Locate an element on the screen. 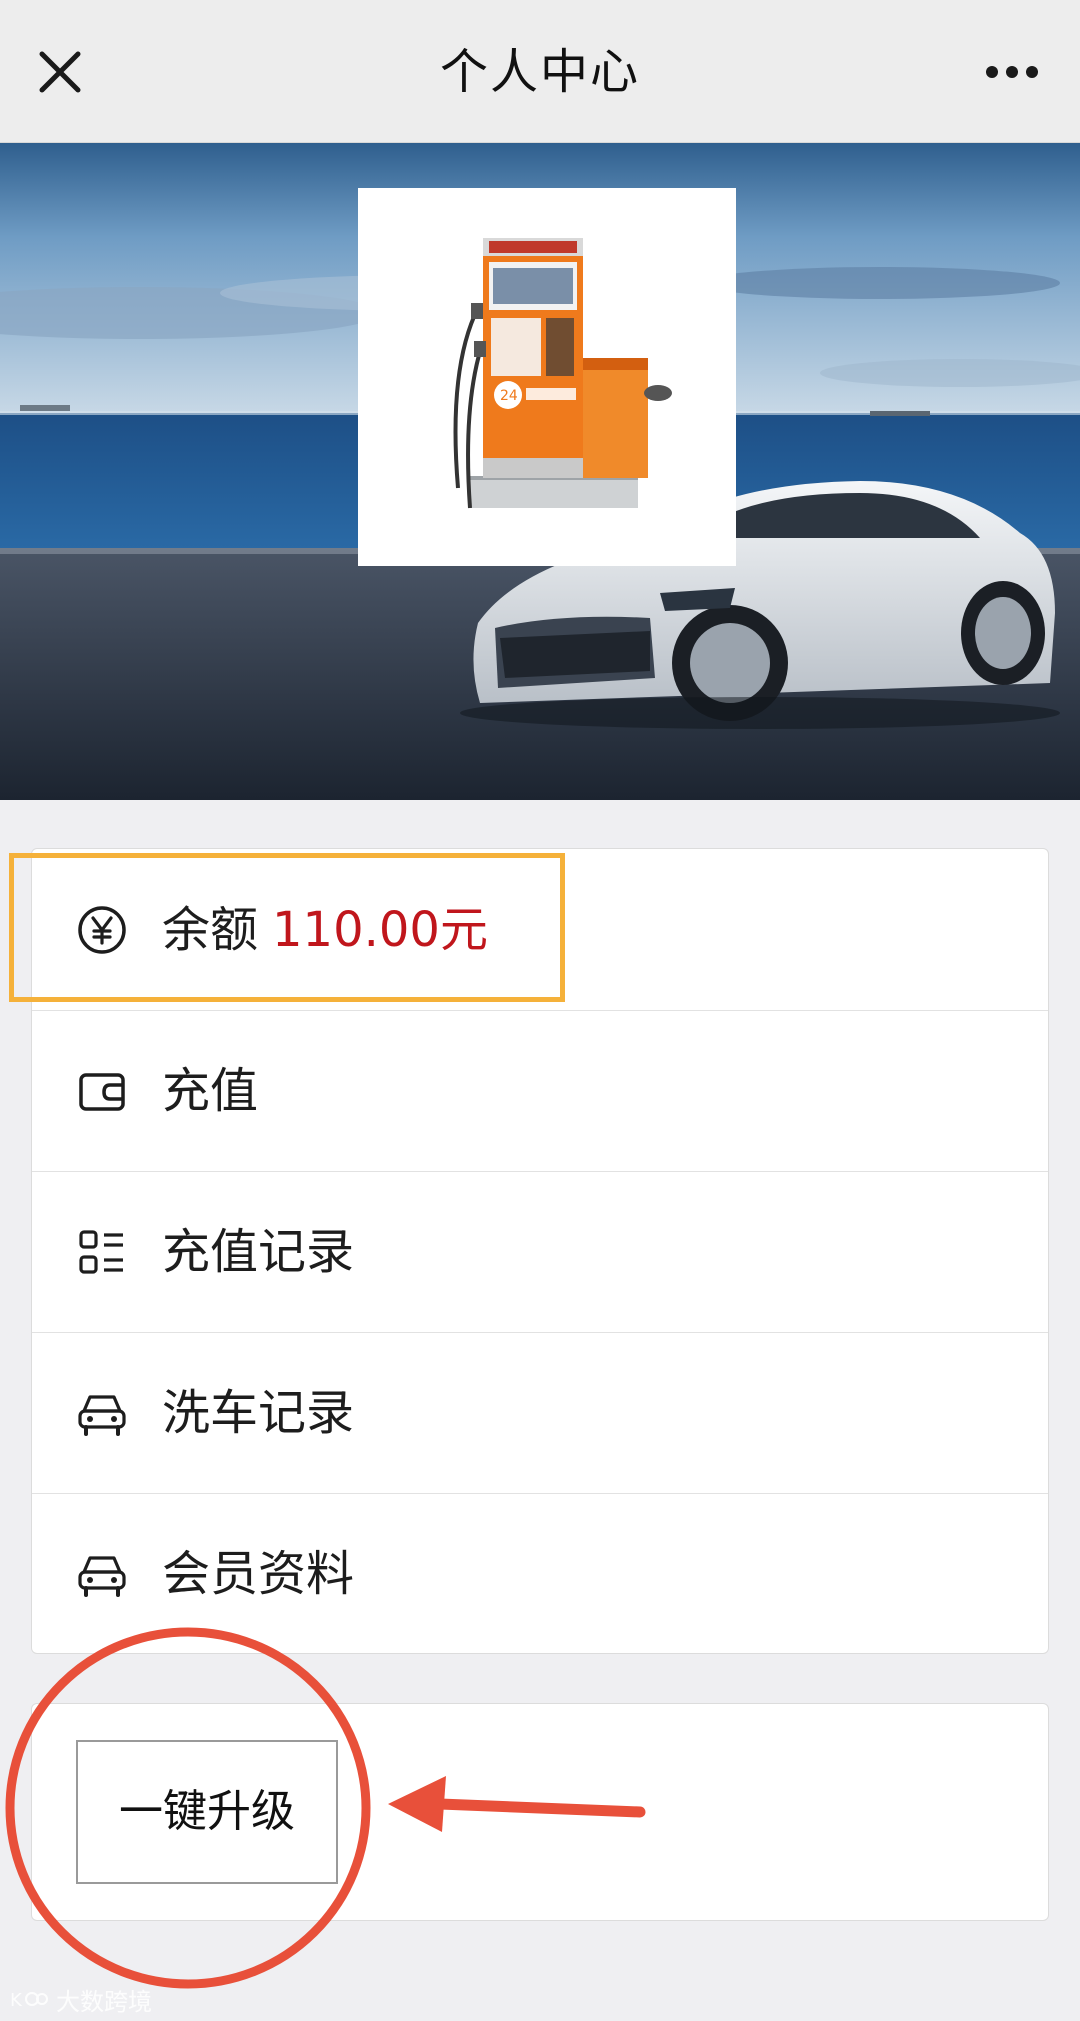  menu-item-recharge: 充值 is located at coordinates (540, 1090).